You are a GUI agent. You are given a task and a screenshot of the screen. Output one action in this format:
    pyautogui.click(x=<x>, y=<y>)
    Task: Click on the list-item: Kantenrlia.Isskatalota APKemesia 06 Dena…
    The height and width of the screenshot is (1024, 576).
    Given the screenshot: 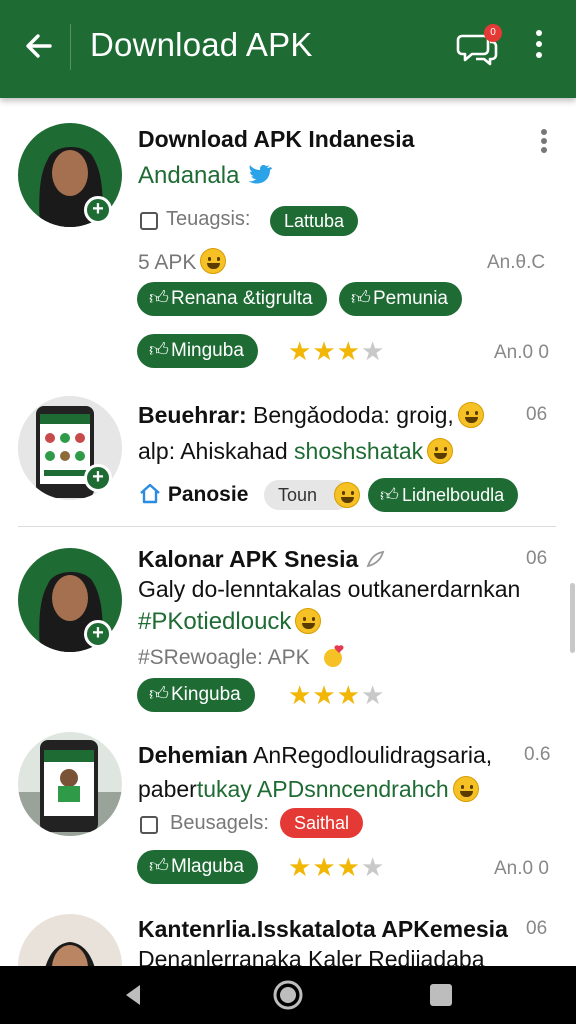 What is the action you would take?
    pyautogui.click(x=288, y=936)
    